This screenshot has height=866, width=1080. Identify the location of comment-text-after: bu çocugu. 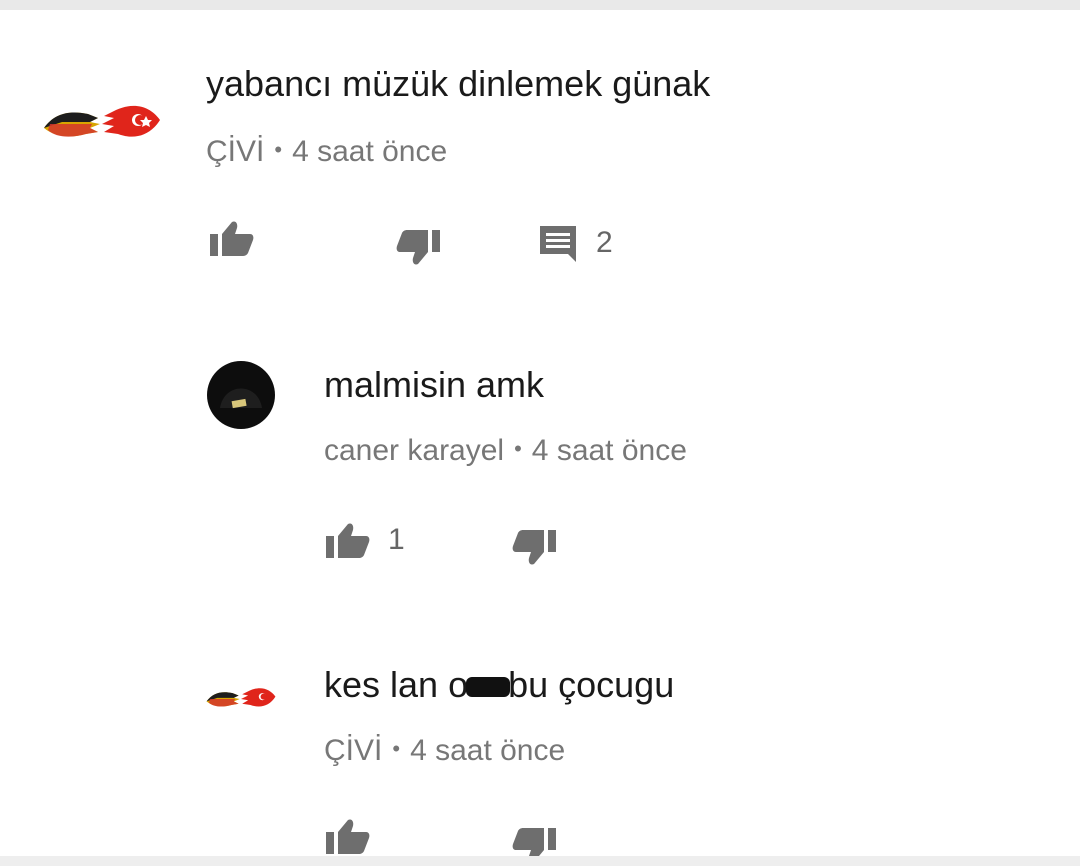
(591, 684).